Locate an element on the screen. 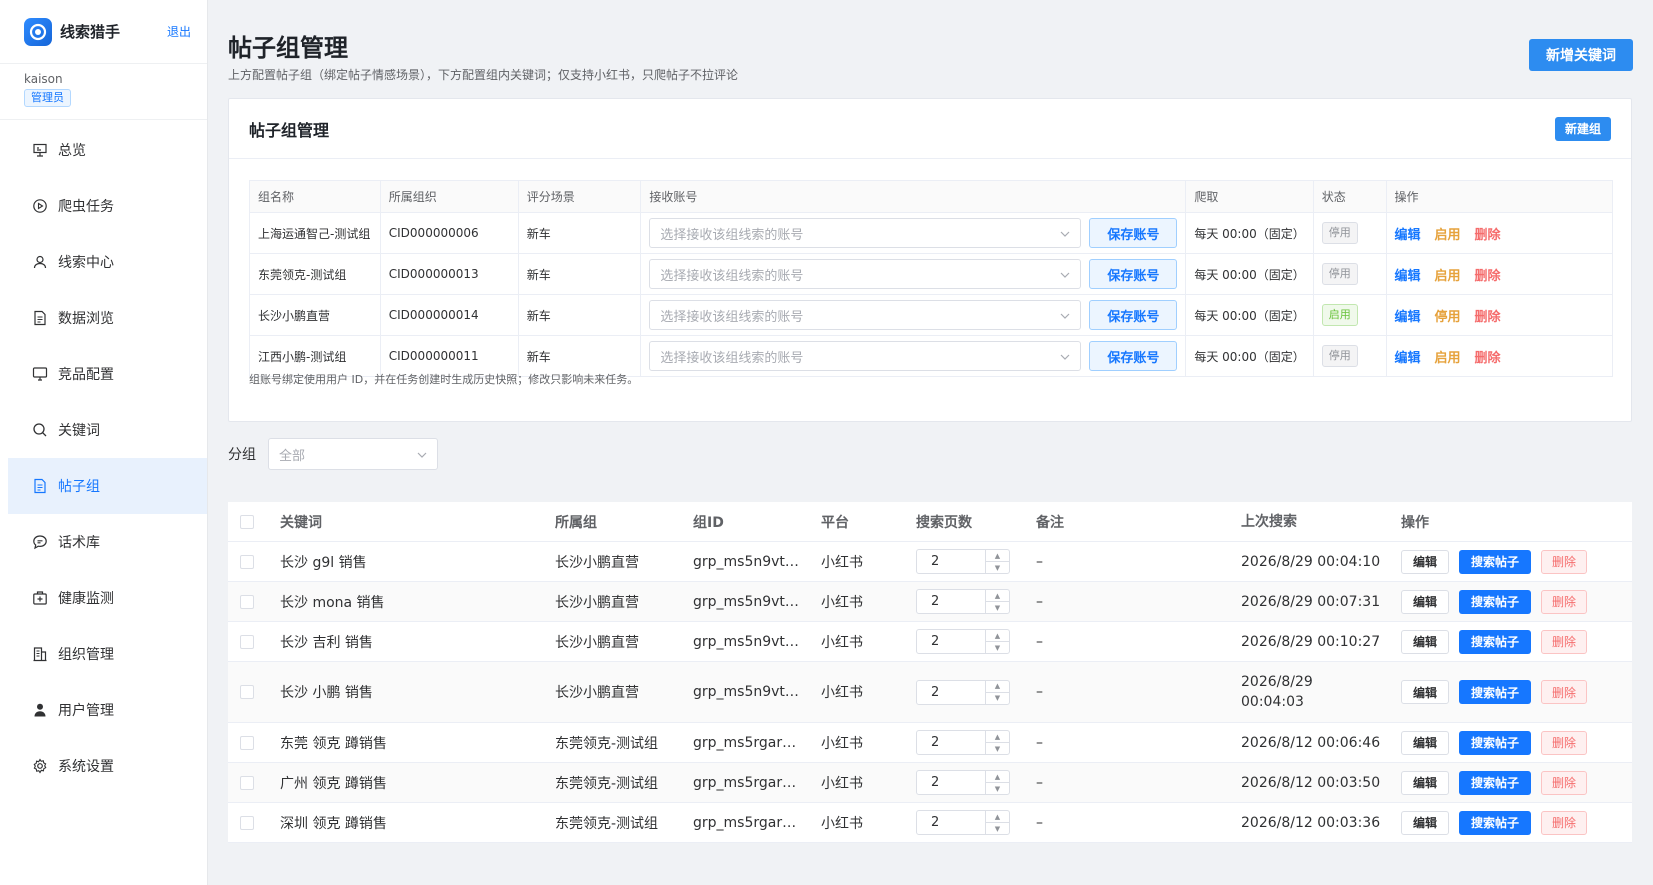  stepper-arrows: ▲ ▼ is located at coordinates (997, 742).